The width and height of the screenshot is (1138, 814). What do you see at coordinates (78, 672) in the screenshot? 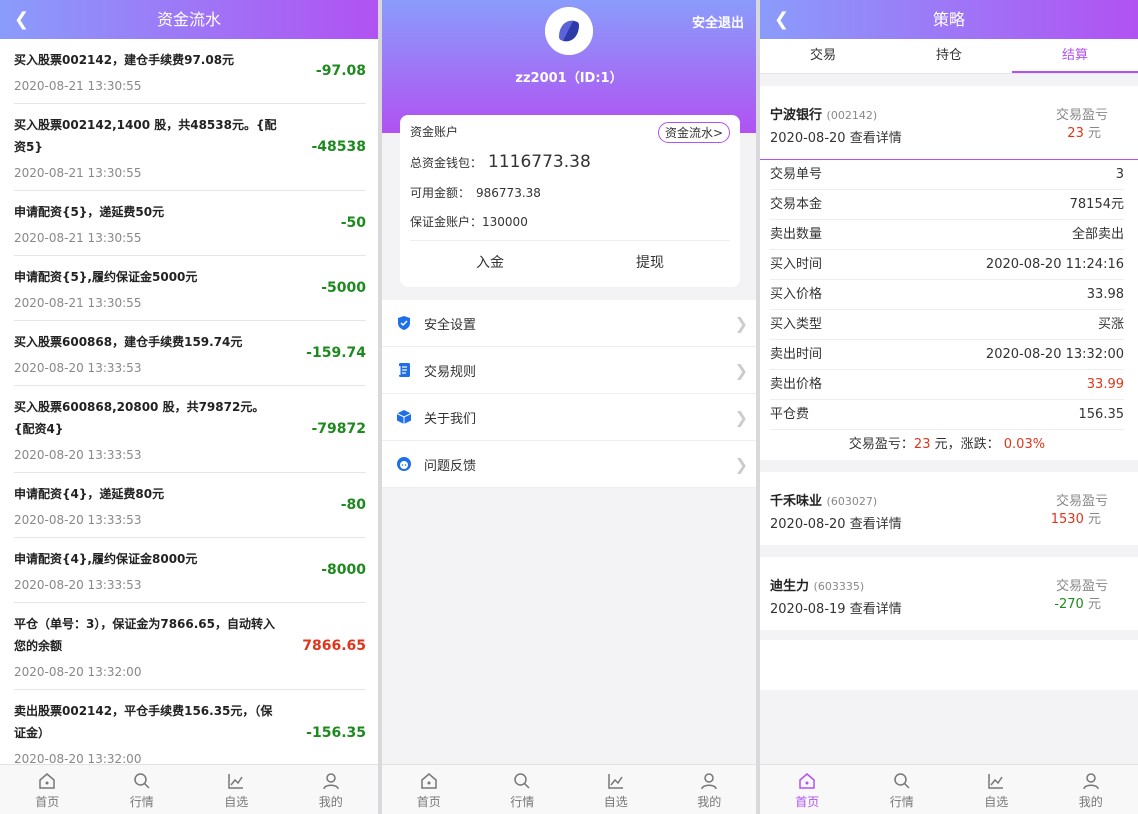
I see `flow-time: 2020-08-20 13:32:00` at bounding box center [78, 672].